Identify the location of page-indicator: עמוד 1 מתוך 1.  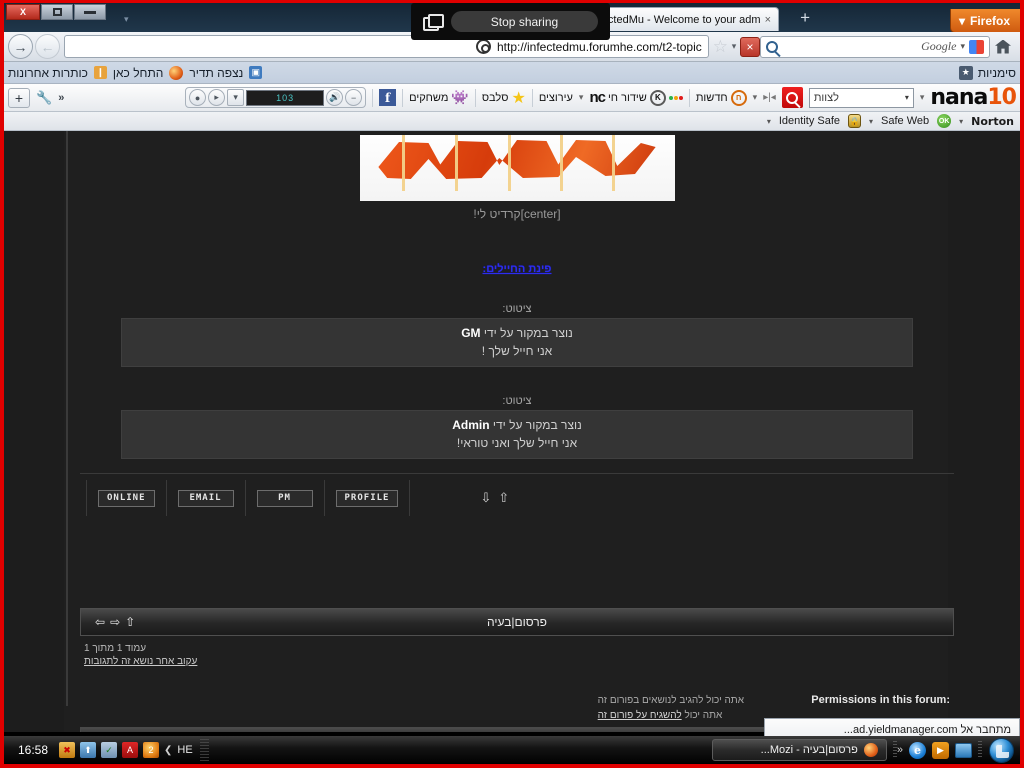
(115, 648).